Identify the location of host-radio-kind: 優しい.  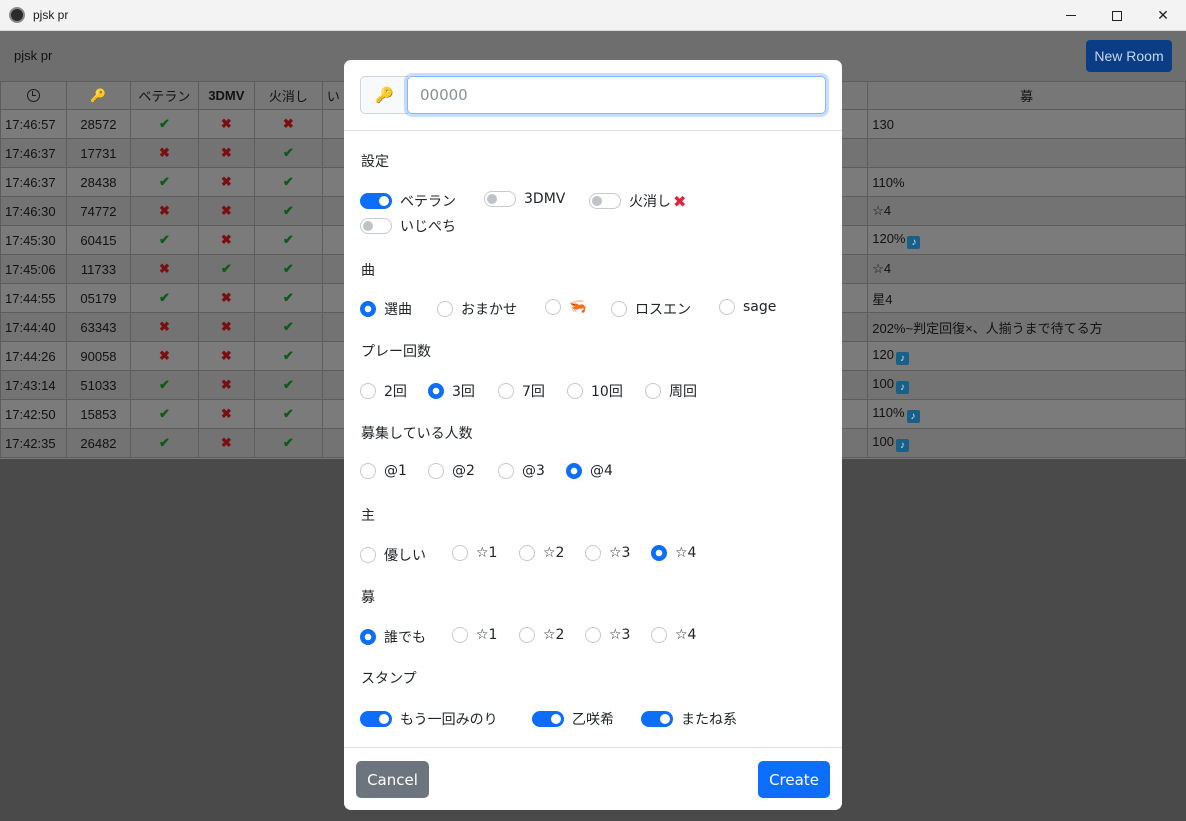
(393, 555).